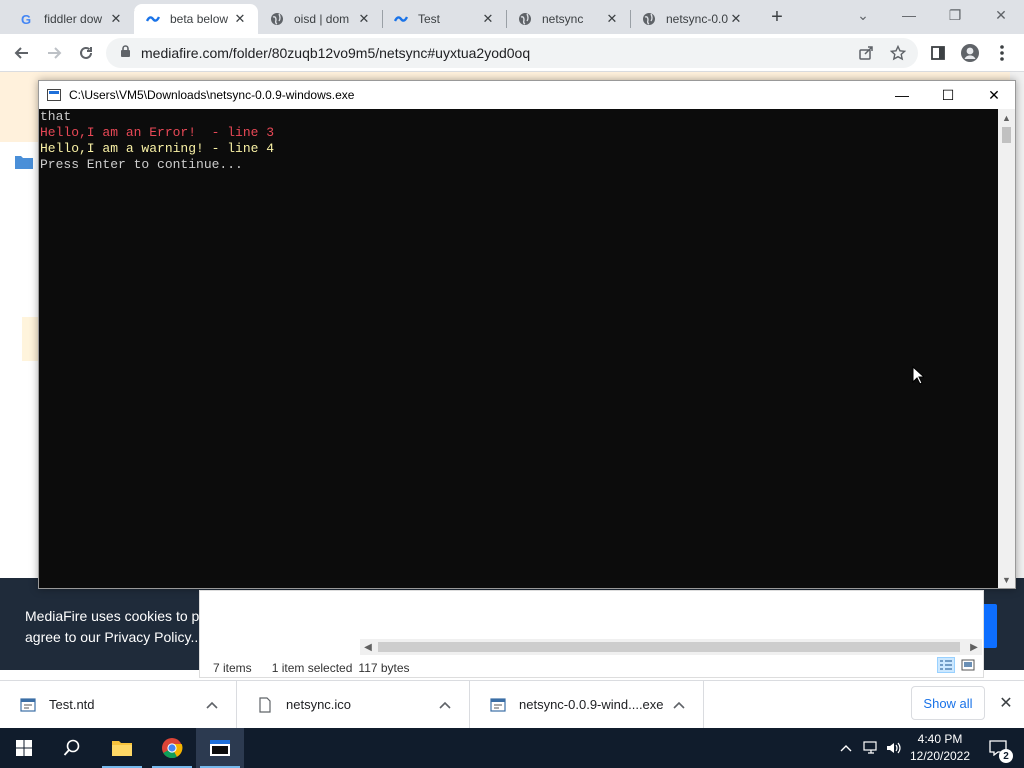 This screenshot has width=1024, height=768. What do you see at coordinates (112, 637) in the screenshot?
I see `cookie-text-line2: agree to our Privacy Policy..` at bounding box center [112, 637].